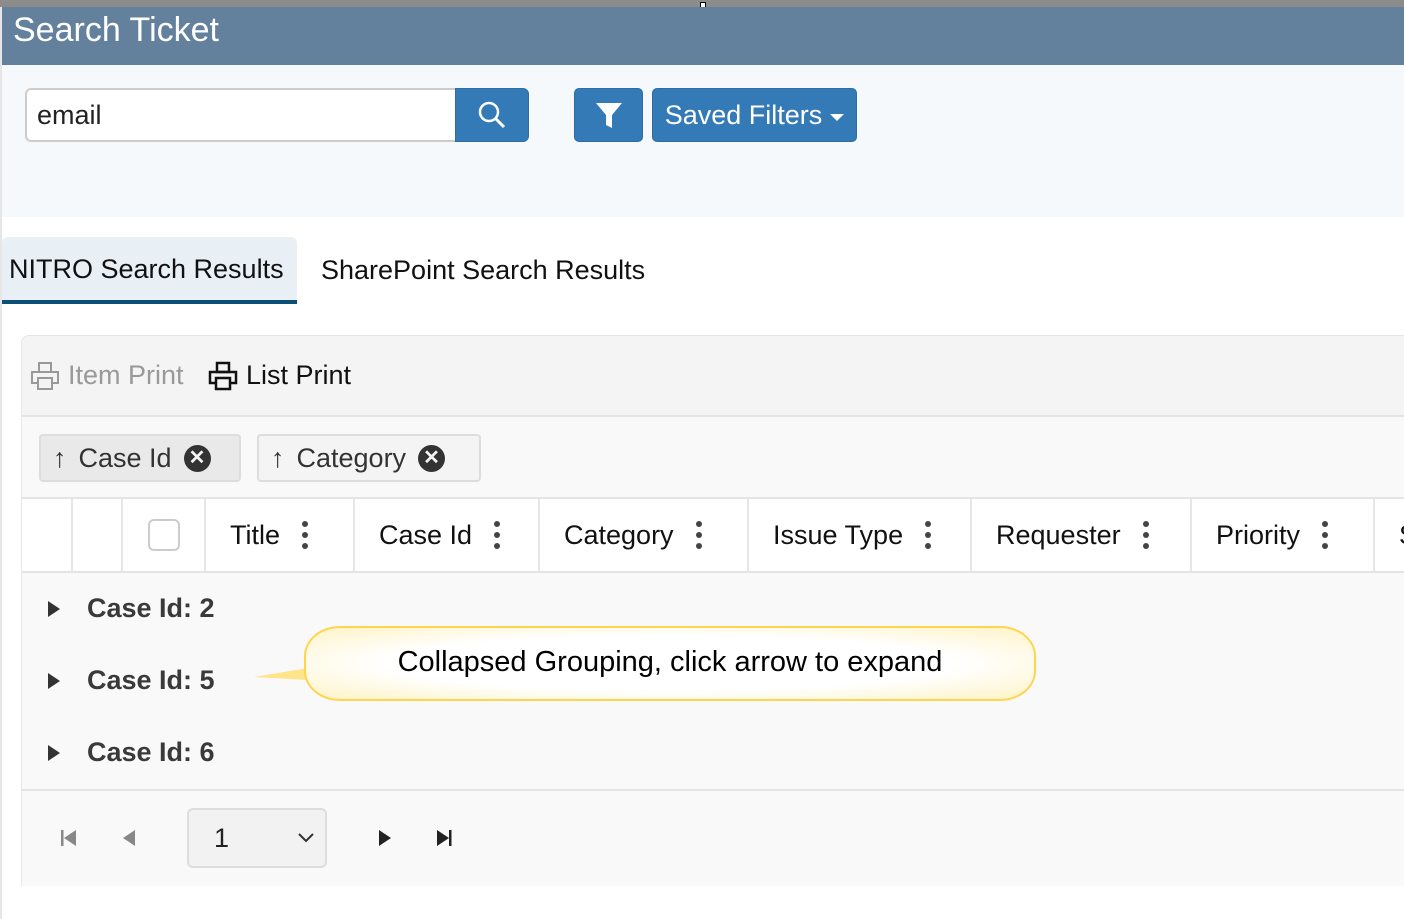 The image size is (1404, 919). Describe the element at coordinates (444, 838) in the screenshot. I see `last-page-icon` at that location.